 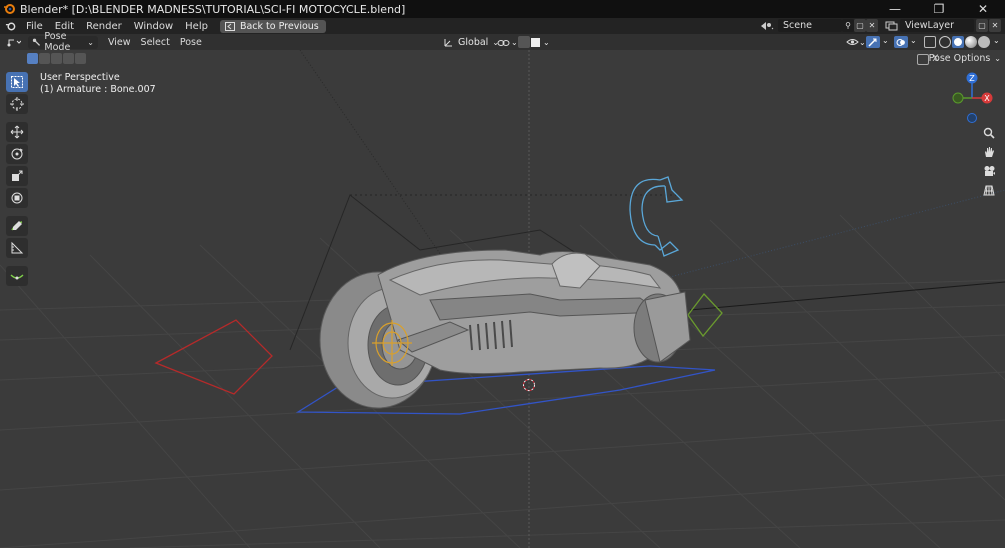 I want to click on xray-bones-icon, so click(x=923, y=59).